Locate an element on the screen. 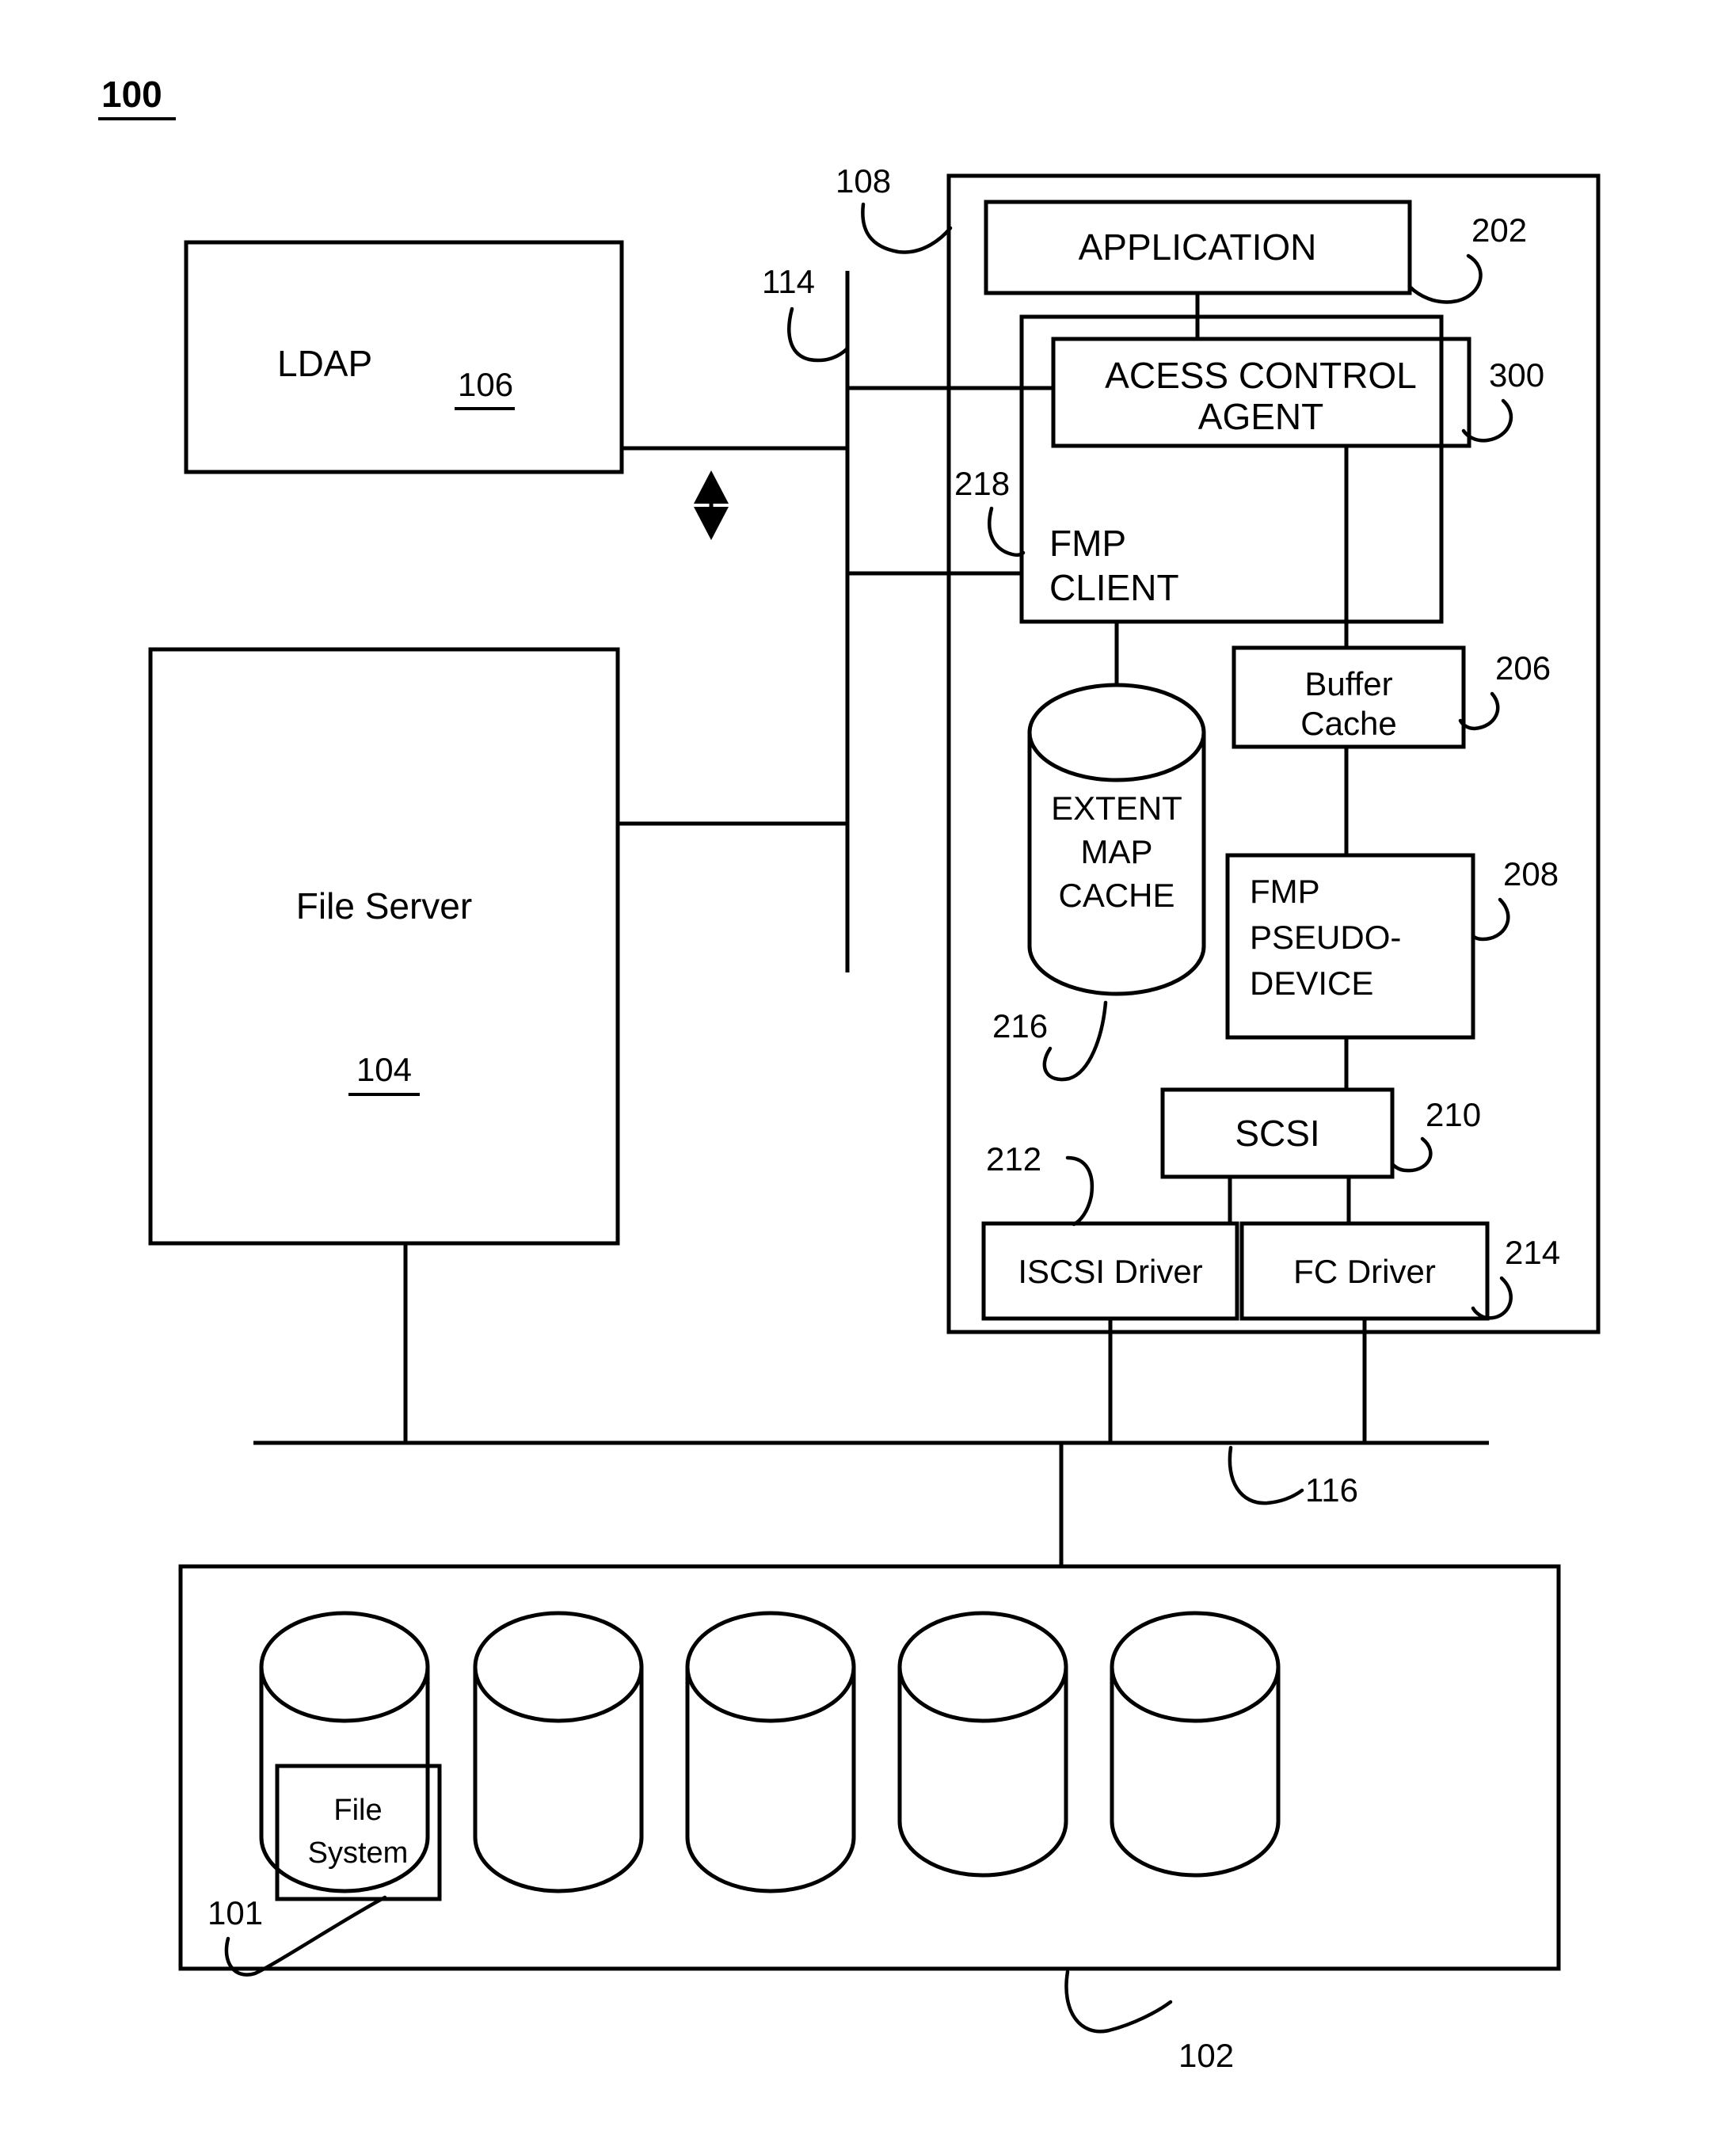 The height and width of the screenshot is (2154, 1736). extent-map-cache-cylinder-top is located at coordinates (1117, 732).